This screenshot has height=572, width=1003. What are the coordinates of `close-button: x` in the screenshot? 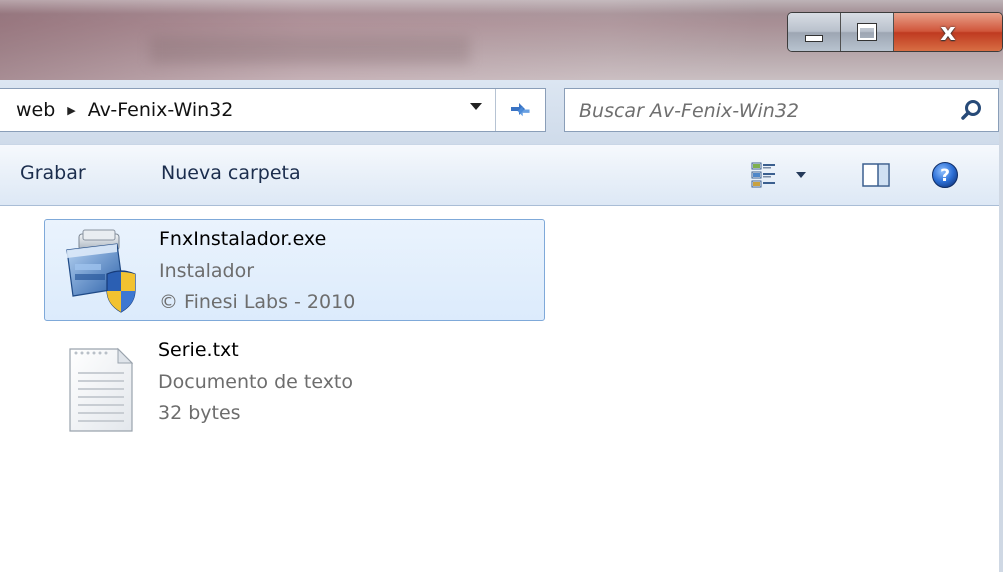 It's located at (948, 32).